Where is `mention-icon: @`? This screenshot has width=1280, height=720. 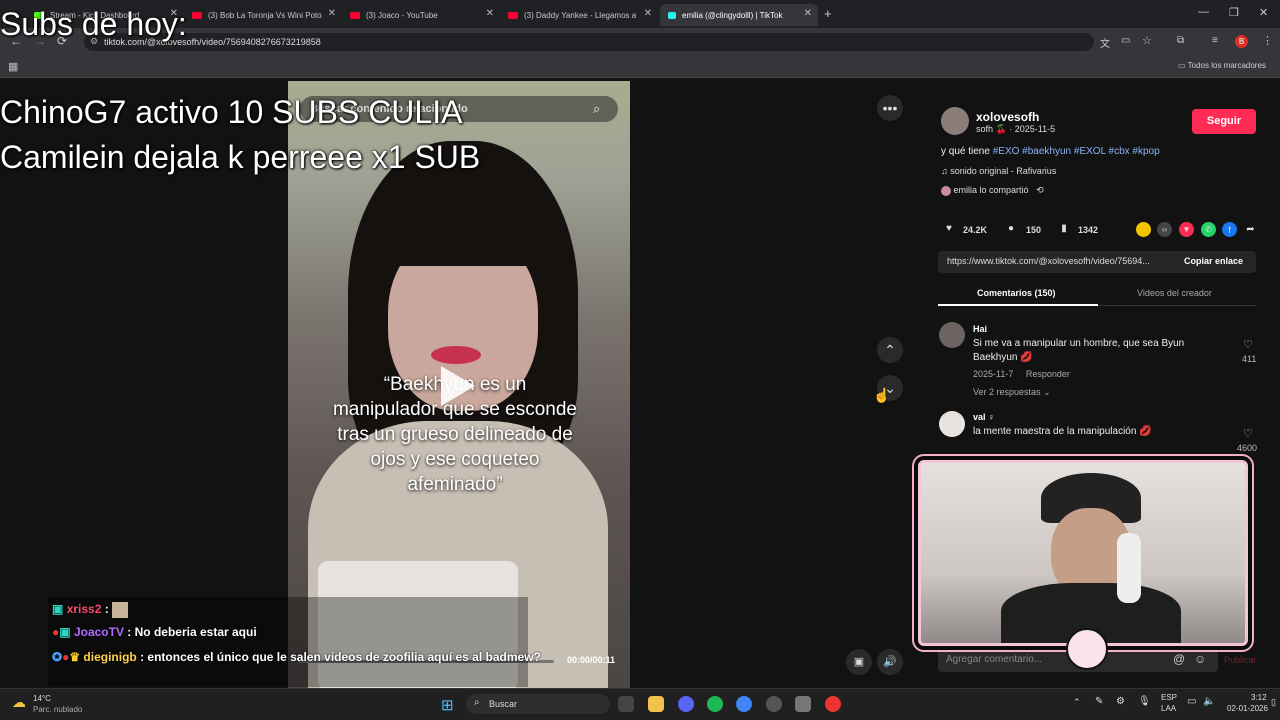 mention-icon: @ is located at coordinates (1179, 659).